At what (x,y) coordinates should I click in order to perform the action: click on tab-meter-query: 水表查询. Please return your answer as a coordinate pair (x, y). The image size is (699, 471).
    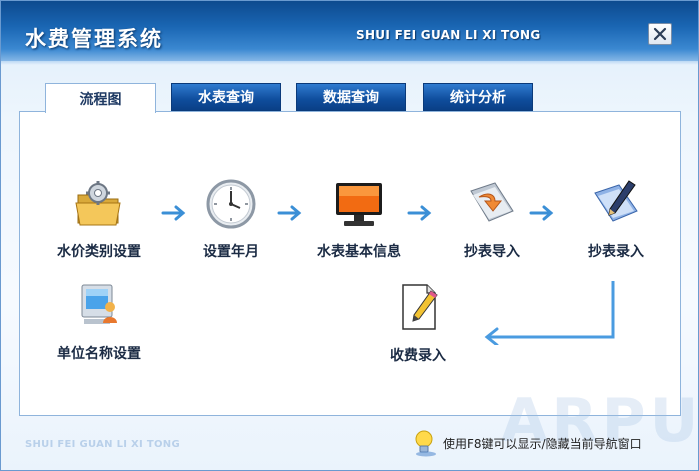
    Looking at the image, I should click on (226, 98).